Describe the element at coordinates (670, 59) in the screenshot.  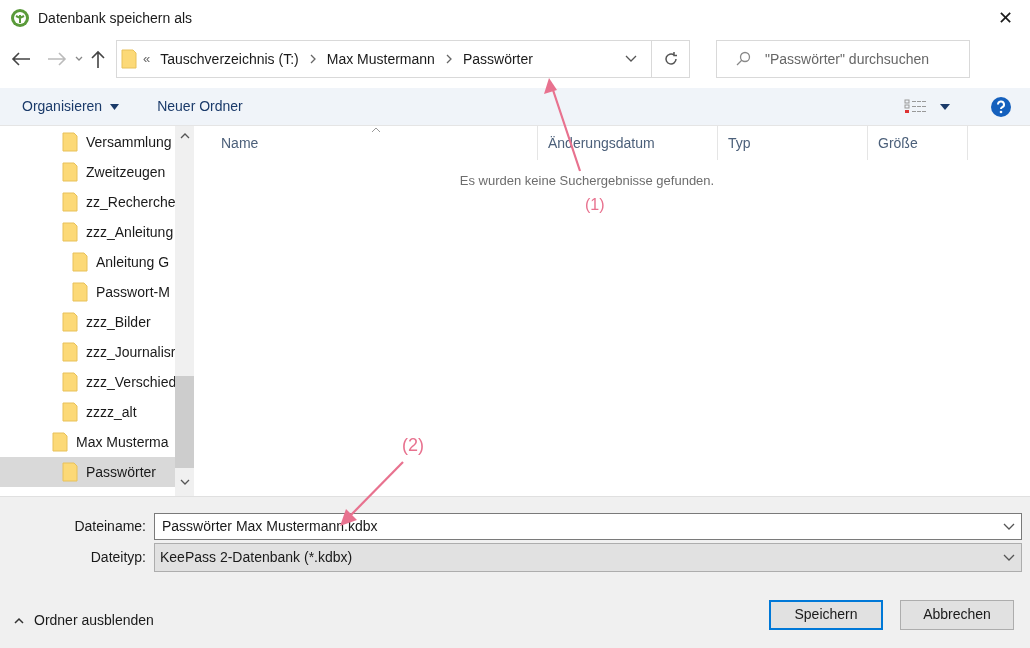
I see `refresh-icon` at that location.